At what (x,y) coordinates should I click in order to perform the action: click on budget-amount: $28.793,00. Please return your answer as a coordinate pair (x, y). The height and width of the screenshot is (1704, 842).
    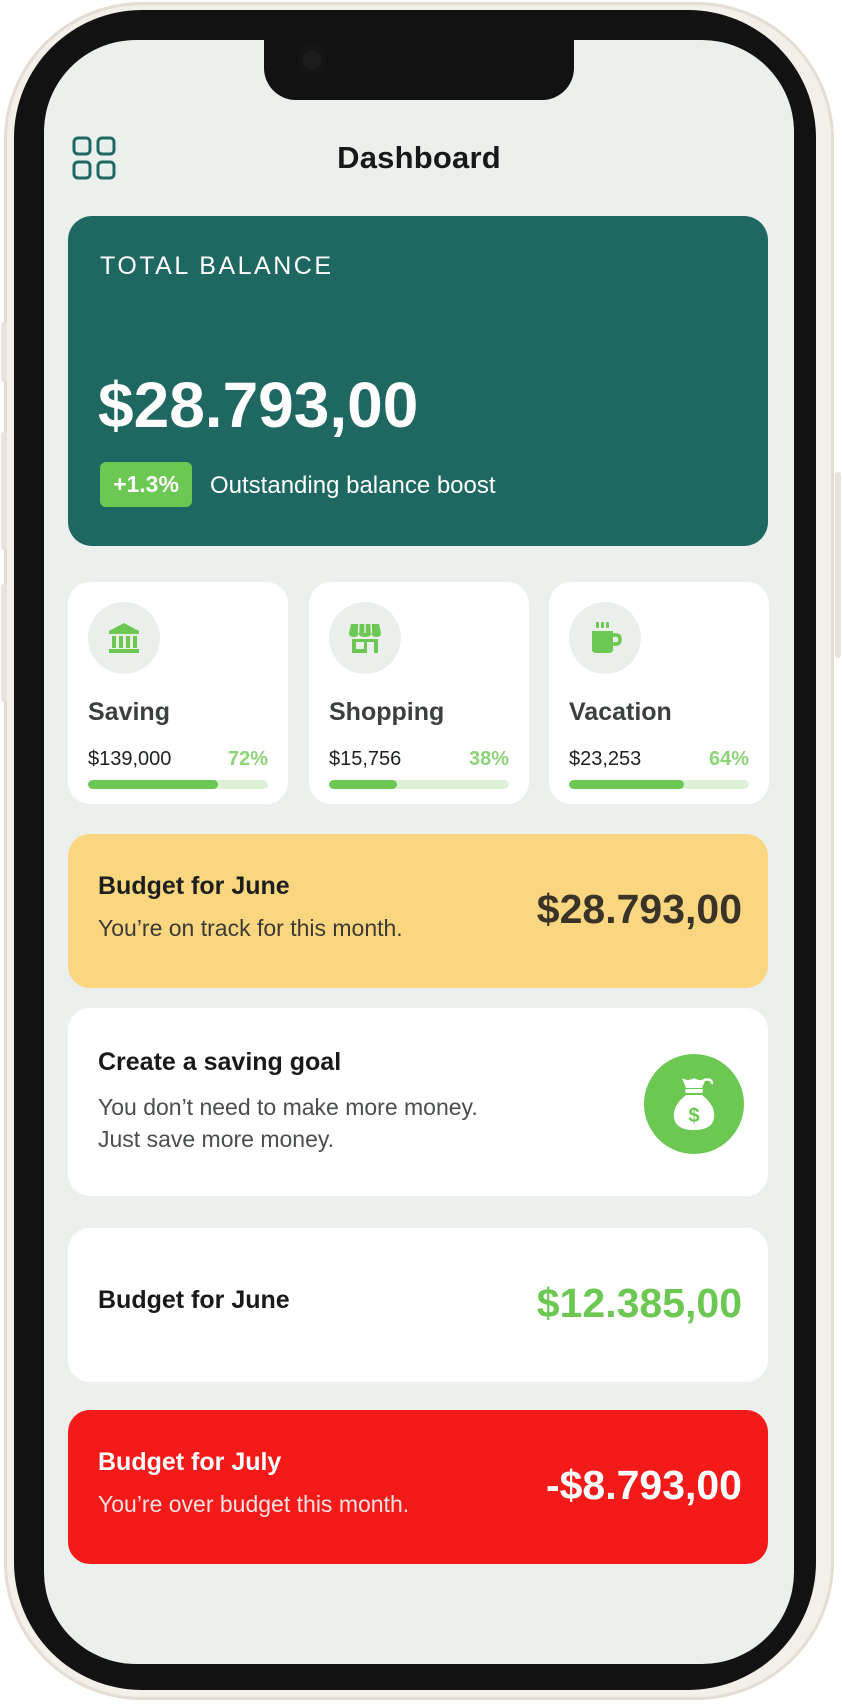
    Looking at the image, I should click on (639, 909).